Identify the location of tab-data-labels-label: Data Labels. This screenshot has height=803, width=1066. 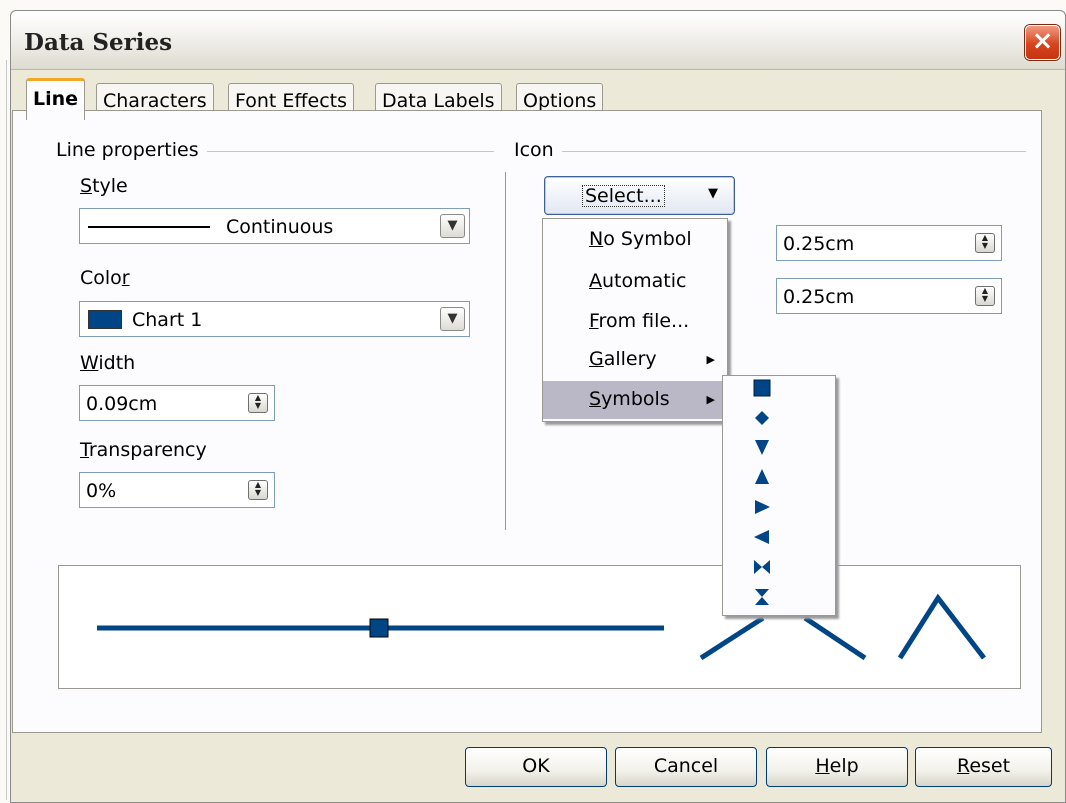
(438, 101).